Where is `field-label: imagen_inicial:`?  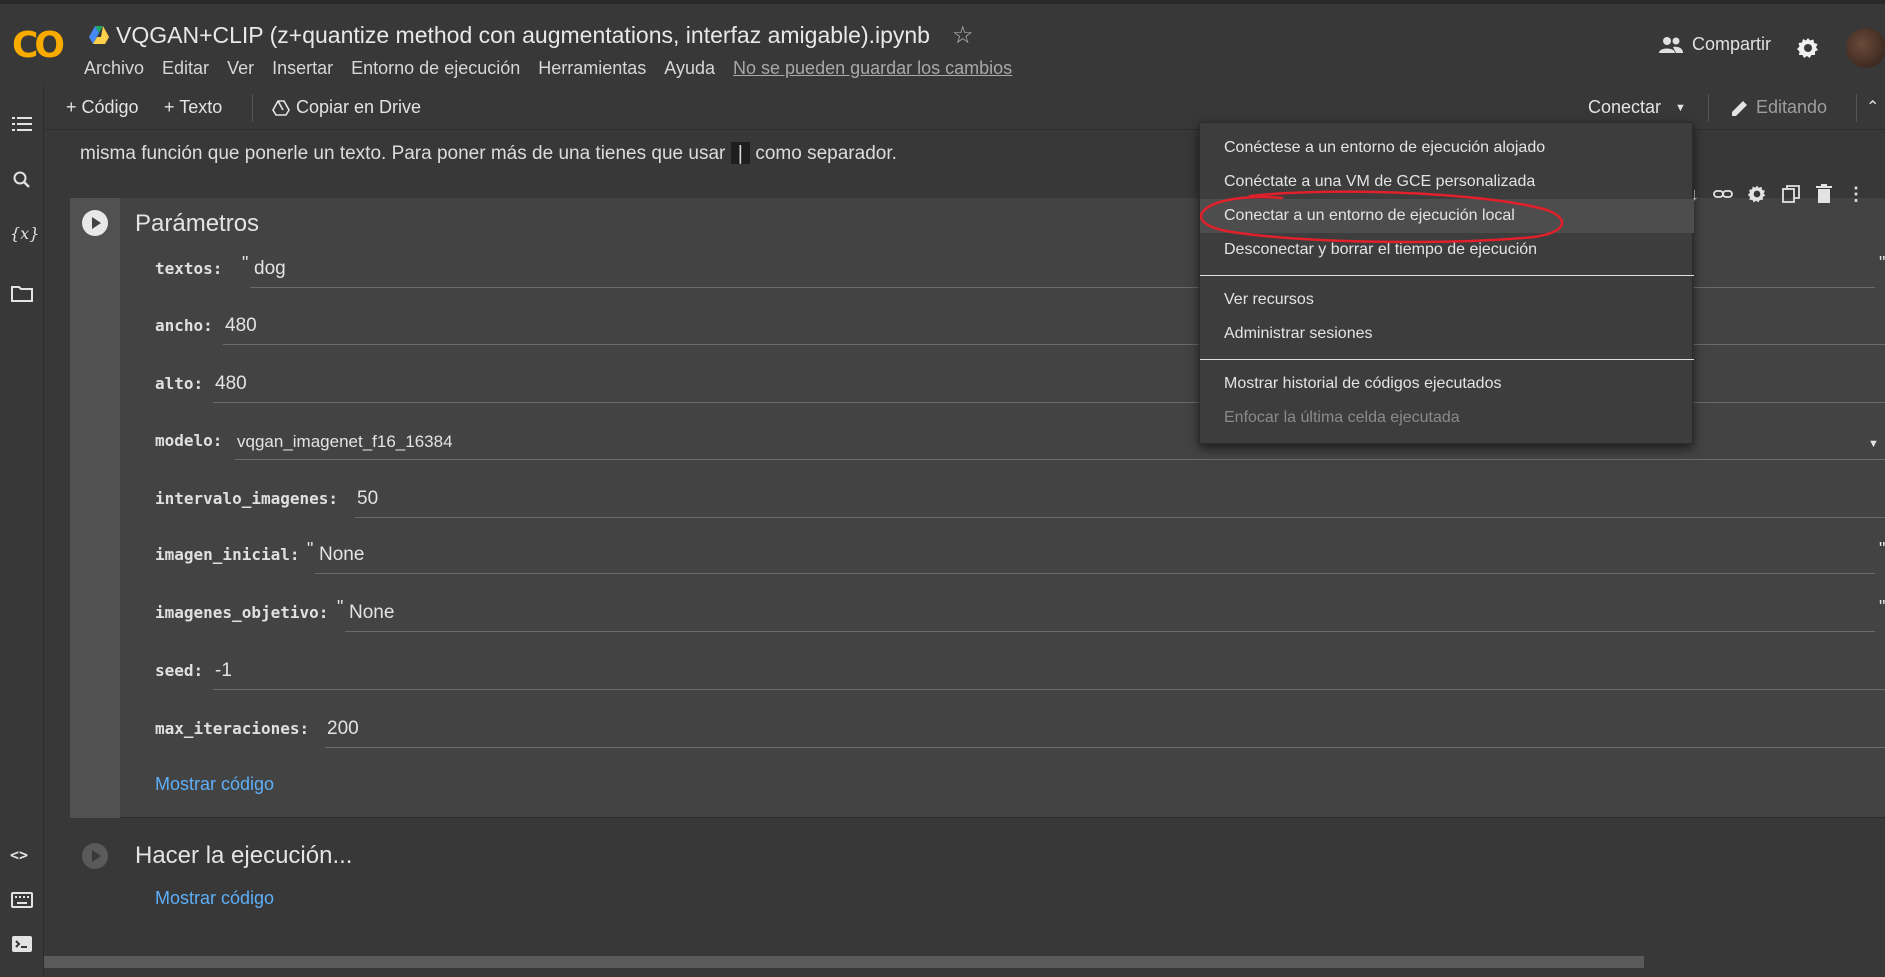 field-label: imagen_inicial: is located at coordinates (227, 554).